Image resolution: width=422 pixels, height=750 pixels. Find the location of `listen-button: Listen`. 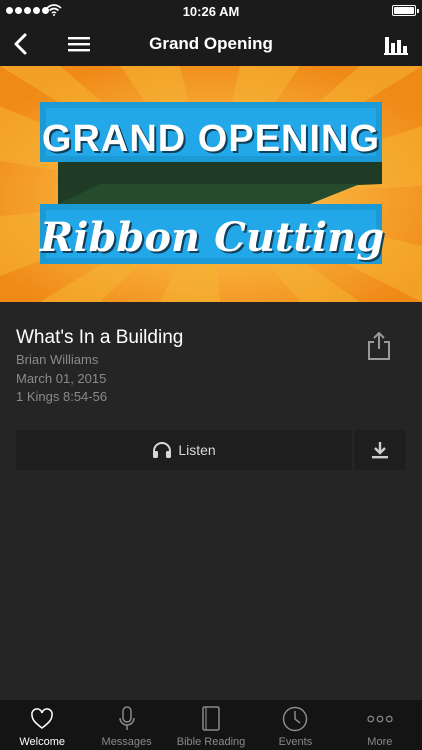

listen-button: Listen is located at coordinates (184, 450).